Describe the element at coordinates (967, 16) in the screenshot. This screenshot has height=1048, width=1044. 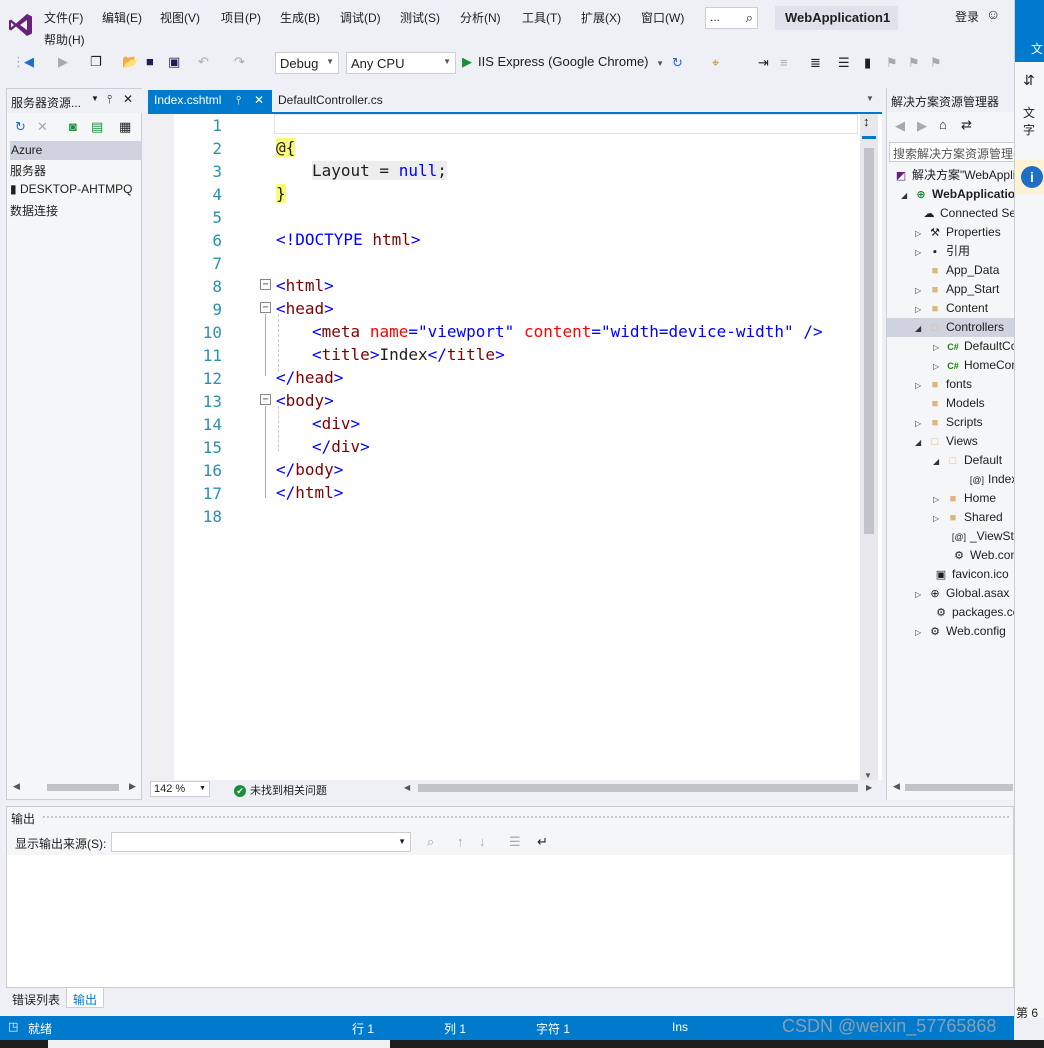
I see `login-link: 登录` at that location.